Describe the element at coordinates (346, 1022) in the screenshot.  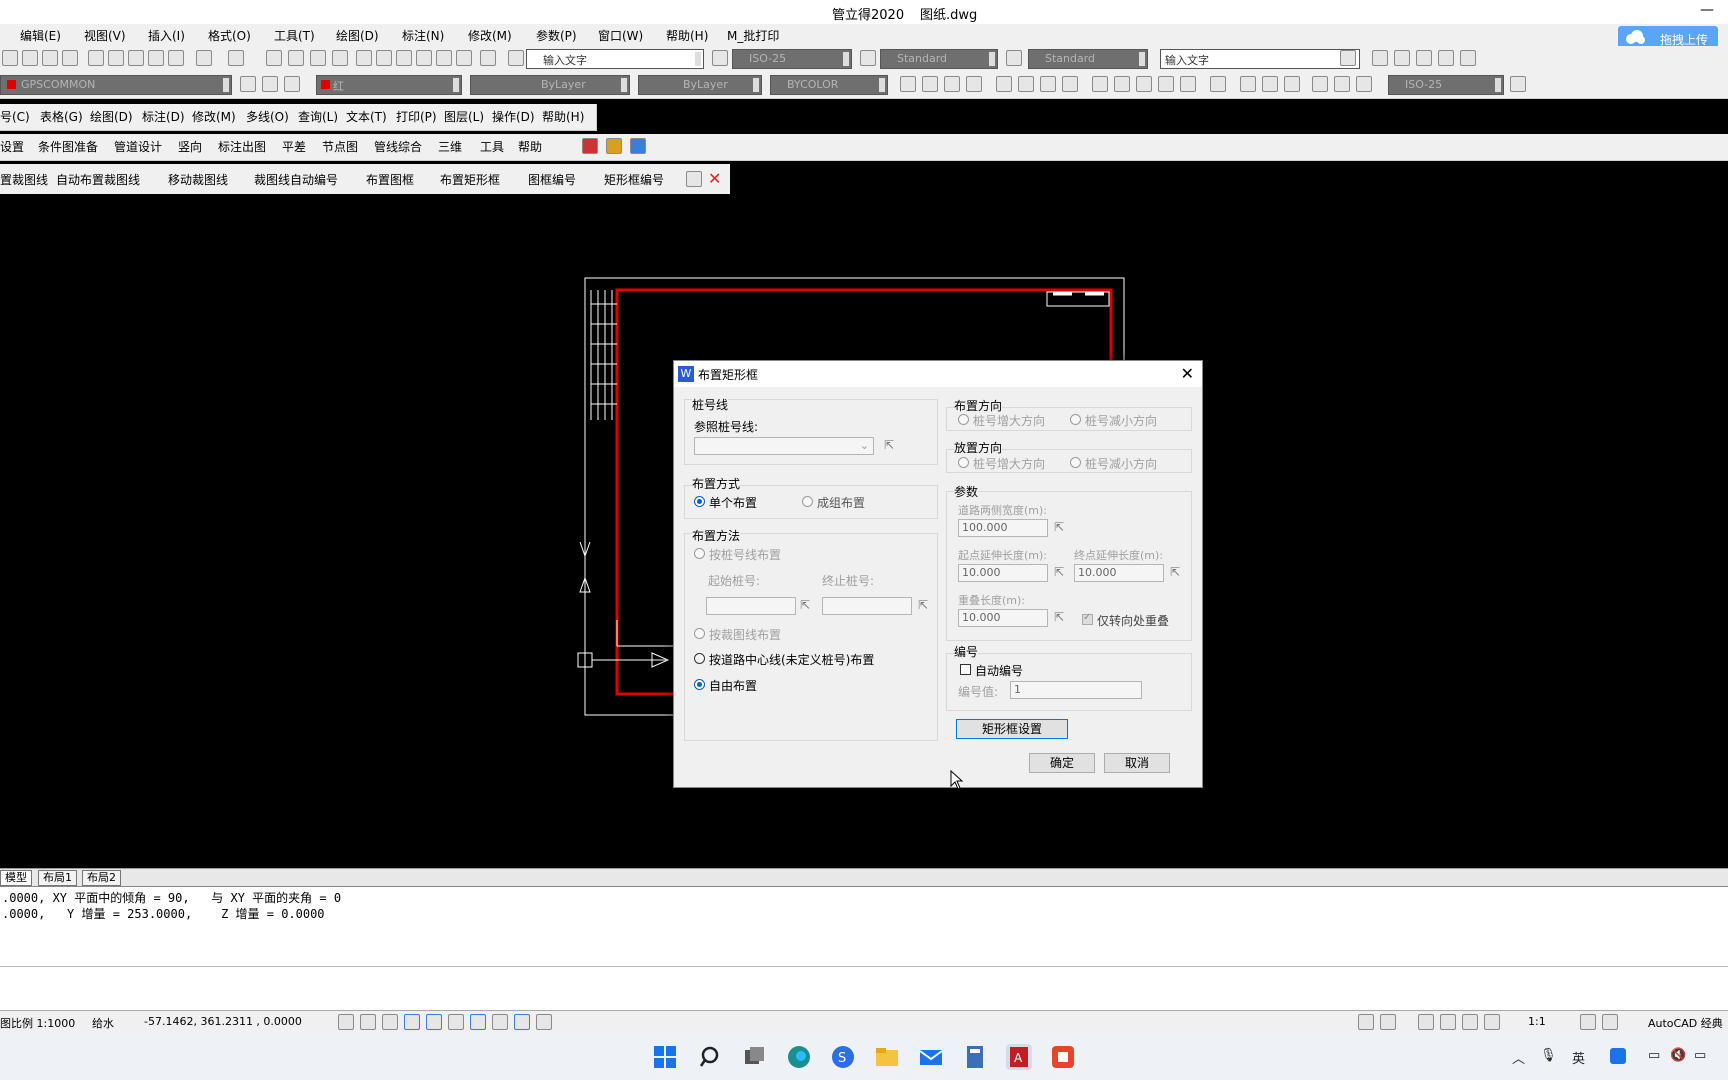
I see `snap-icon` at that location.